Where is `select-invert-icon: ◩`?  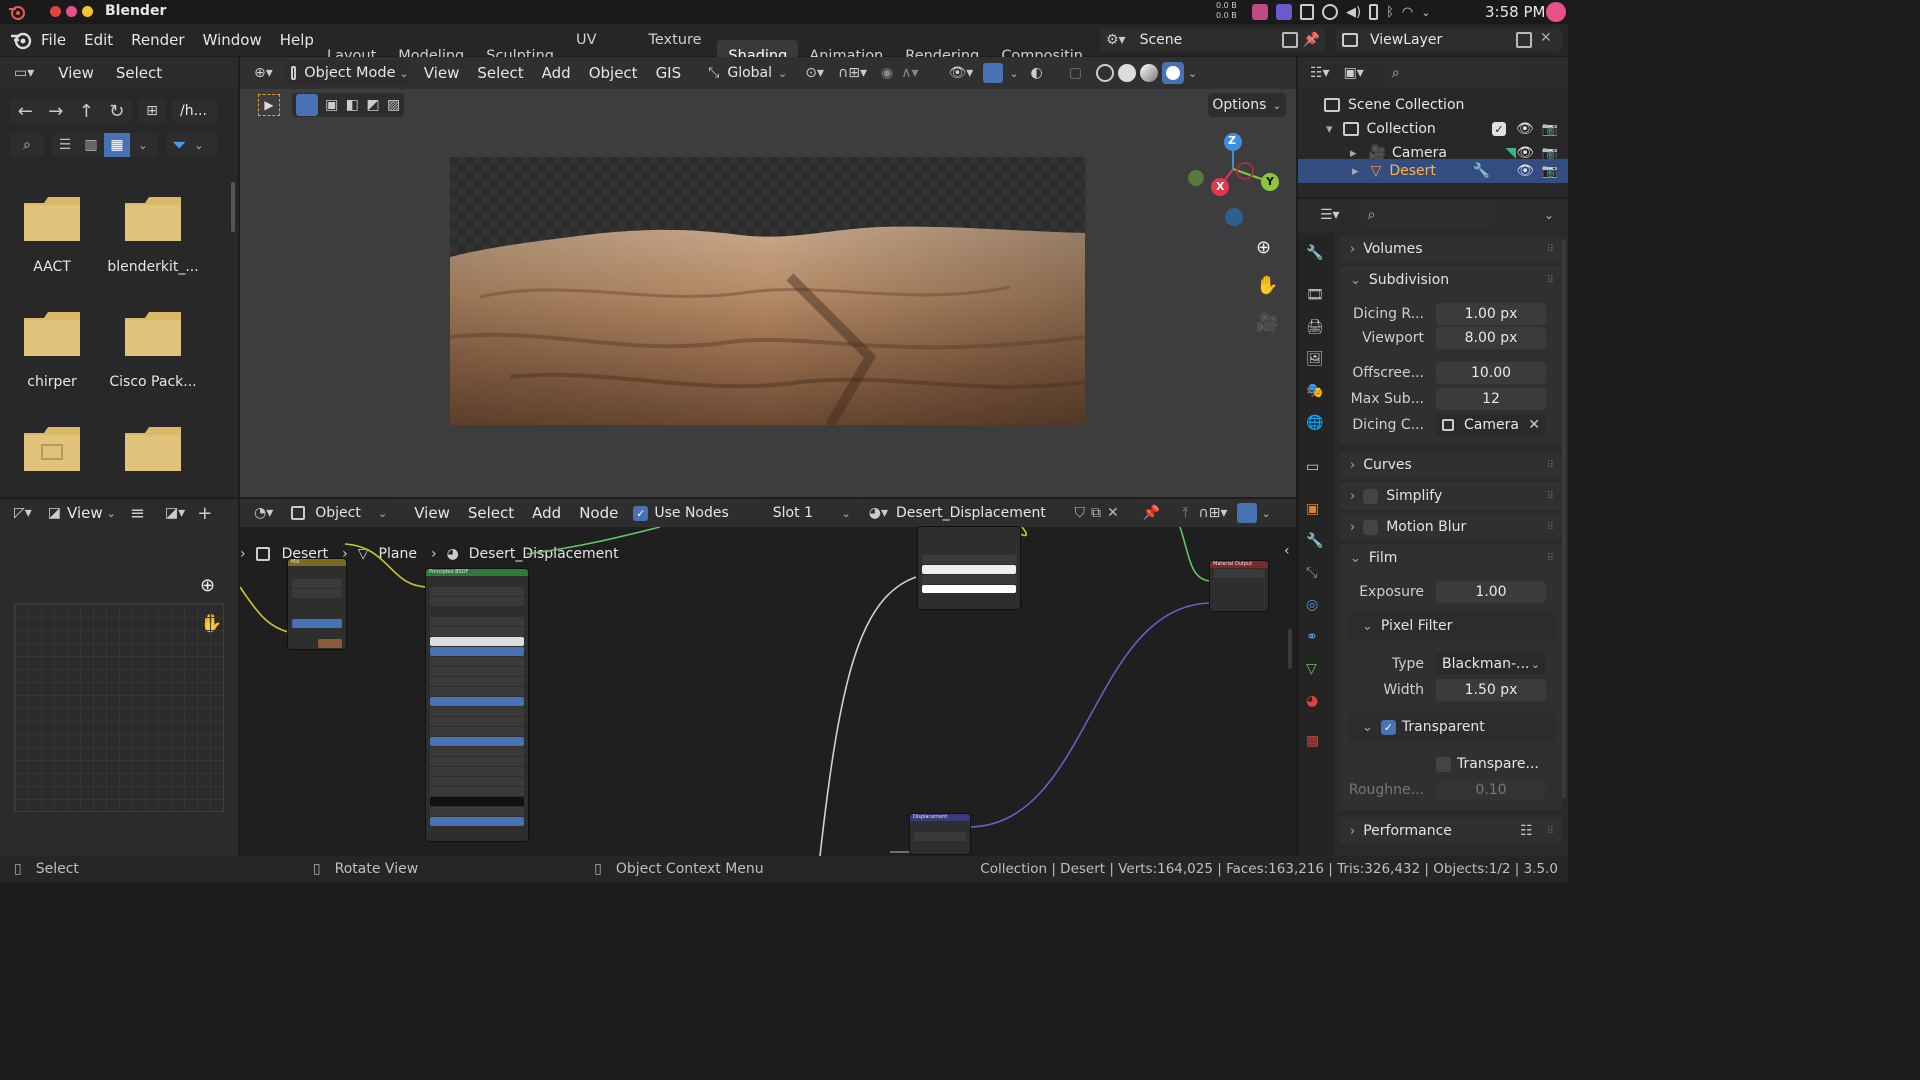
select-invert-icon: ◩ is located at coordinates (372, 105).